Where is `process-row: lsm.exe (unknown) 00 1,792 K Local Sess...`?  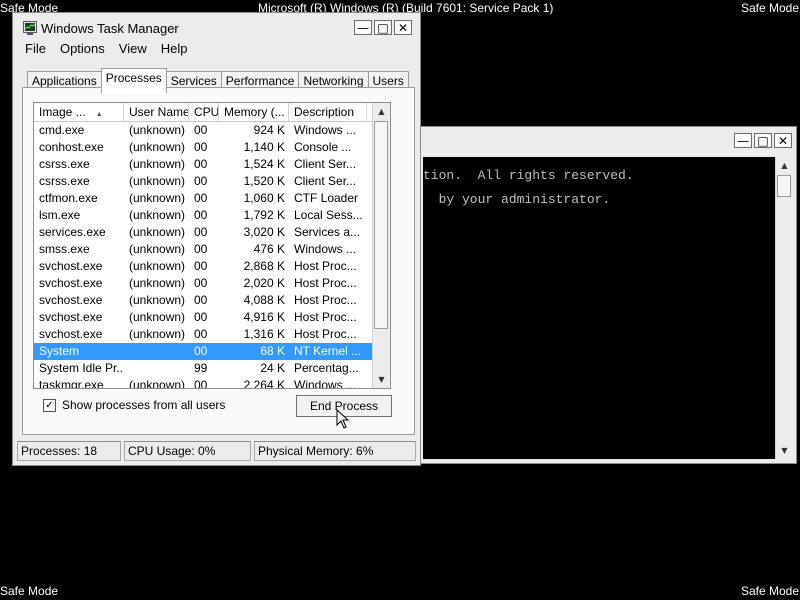 process-row: lsm.exe (unknown) 00 1,792 K Local Sess... is located at coordinates (212, 215).